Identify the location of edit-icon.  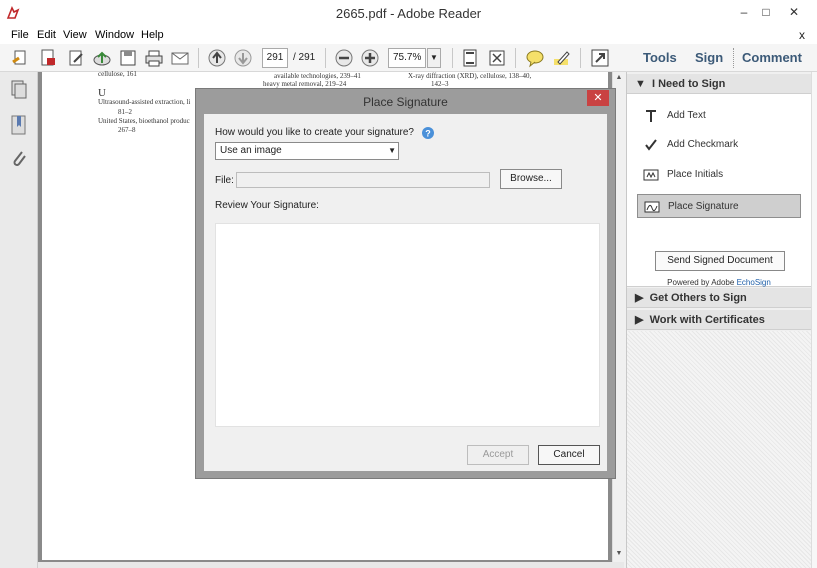
(76, 58).